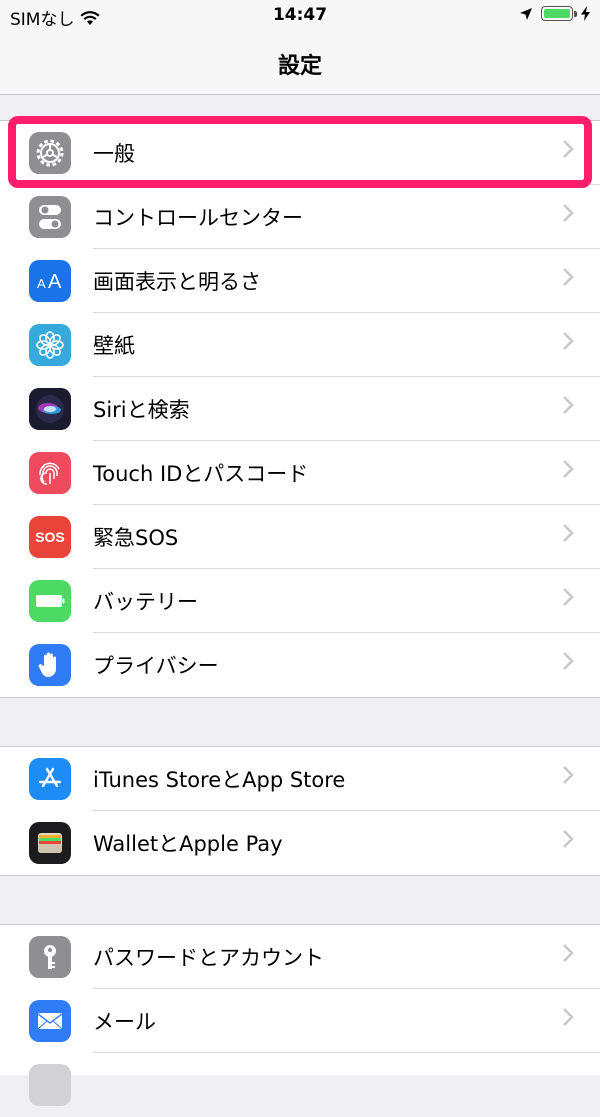  I want to click on settings-item-control-center: コントロールセンター, so click(300, 217).